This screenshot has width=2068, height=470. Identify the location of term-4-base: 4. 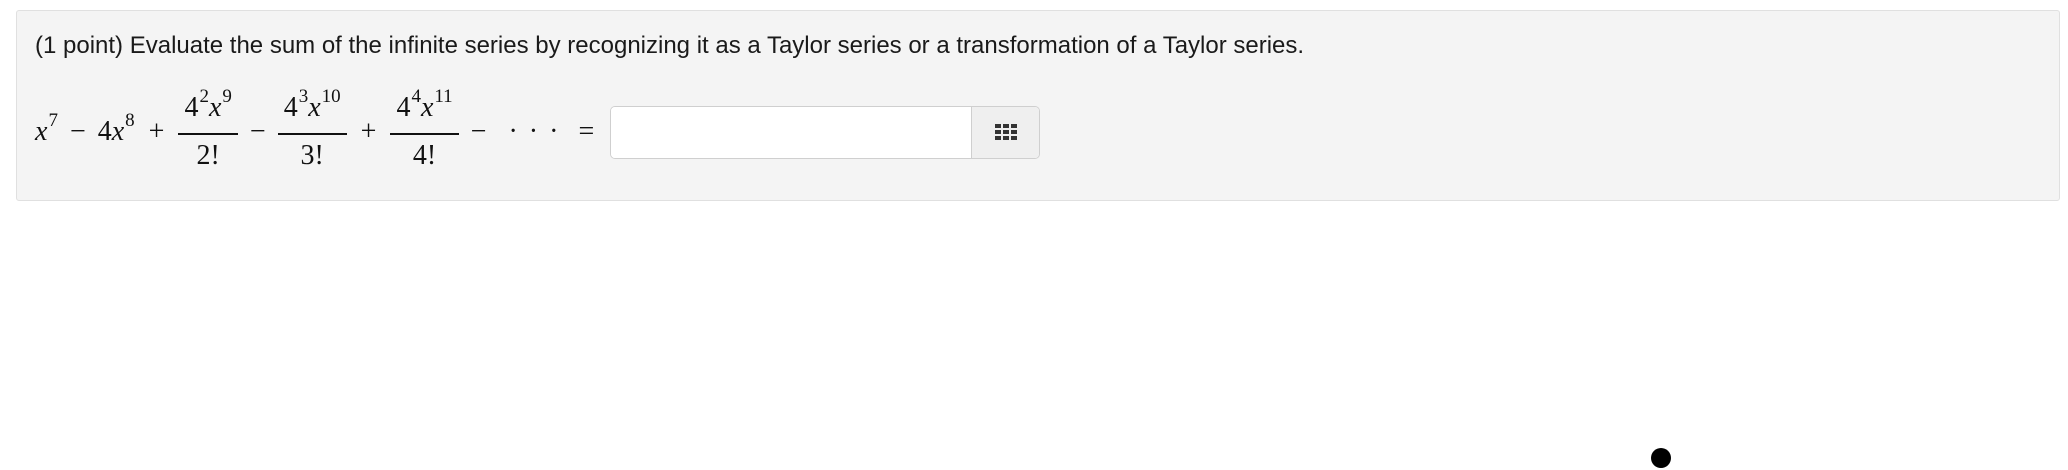
(290, 107).